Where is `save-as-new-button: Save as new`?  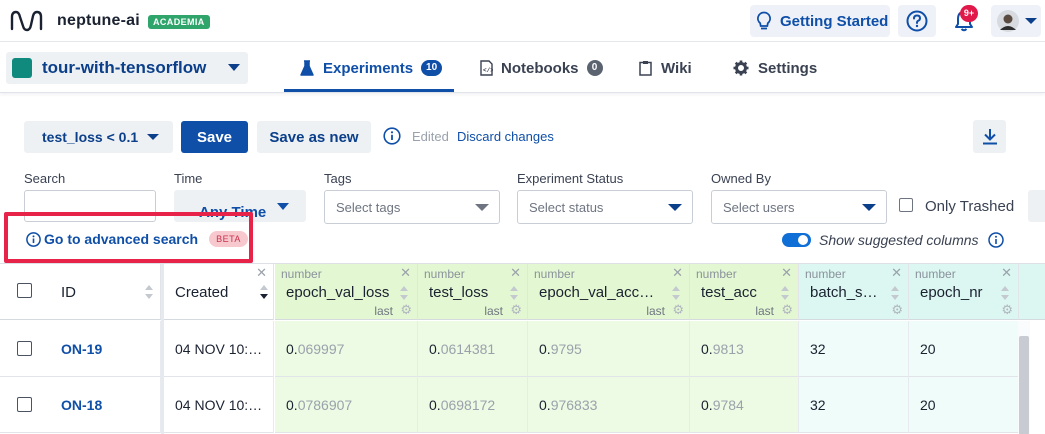
save-as-new-button: Save as new is located at coordinates (314, 137).